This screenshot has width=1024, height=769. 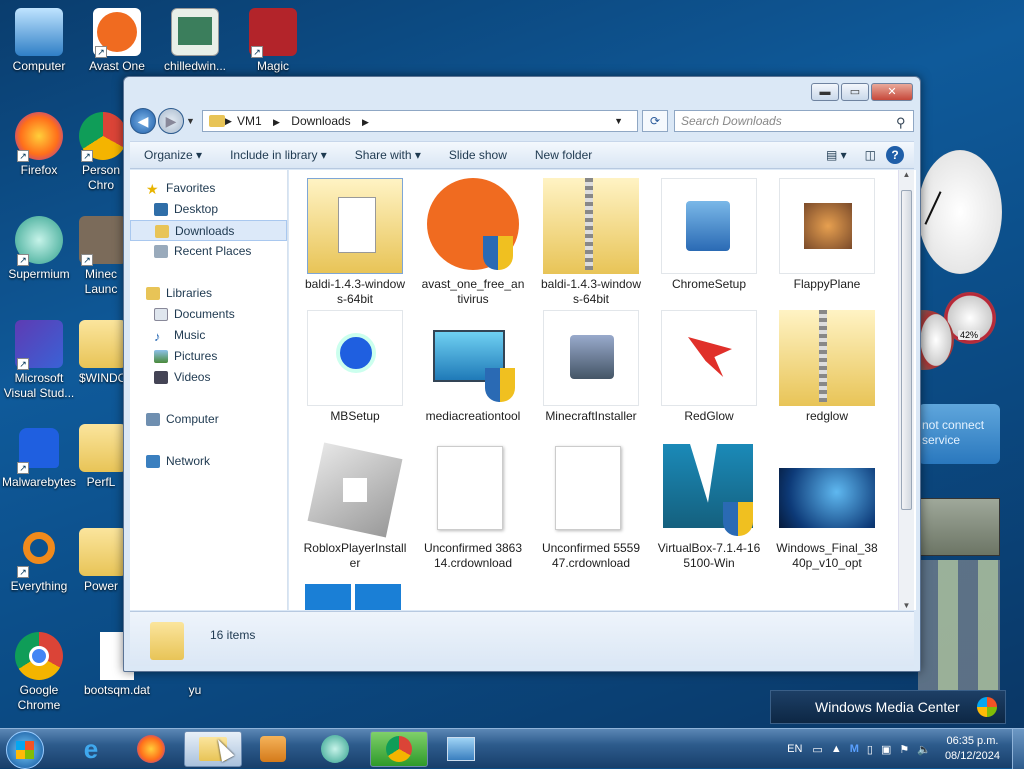 What do you see at coordinates (190, 121) in the screenshot?
I see `recent-pages-dropdown-icon: ▼` at bounding box center [190, 121].